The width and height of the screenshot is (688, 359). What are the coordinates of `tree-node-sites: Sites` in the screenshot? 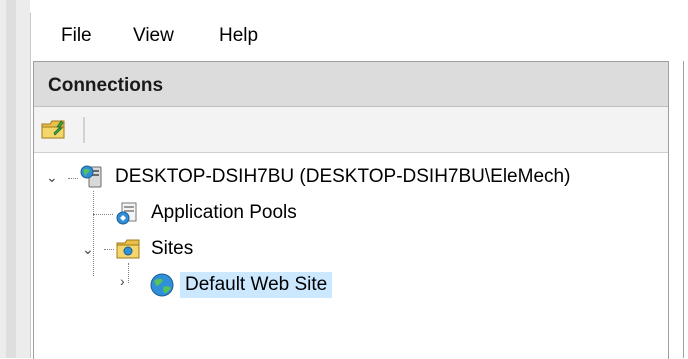 It's located at (156, 249).